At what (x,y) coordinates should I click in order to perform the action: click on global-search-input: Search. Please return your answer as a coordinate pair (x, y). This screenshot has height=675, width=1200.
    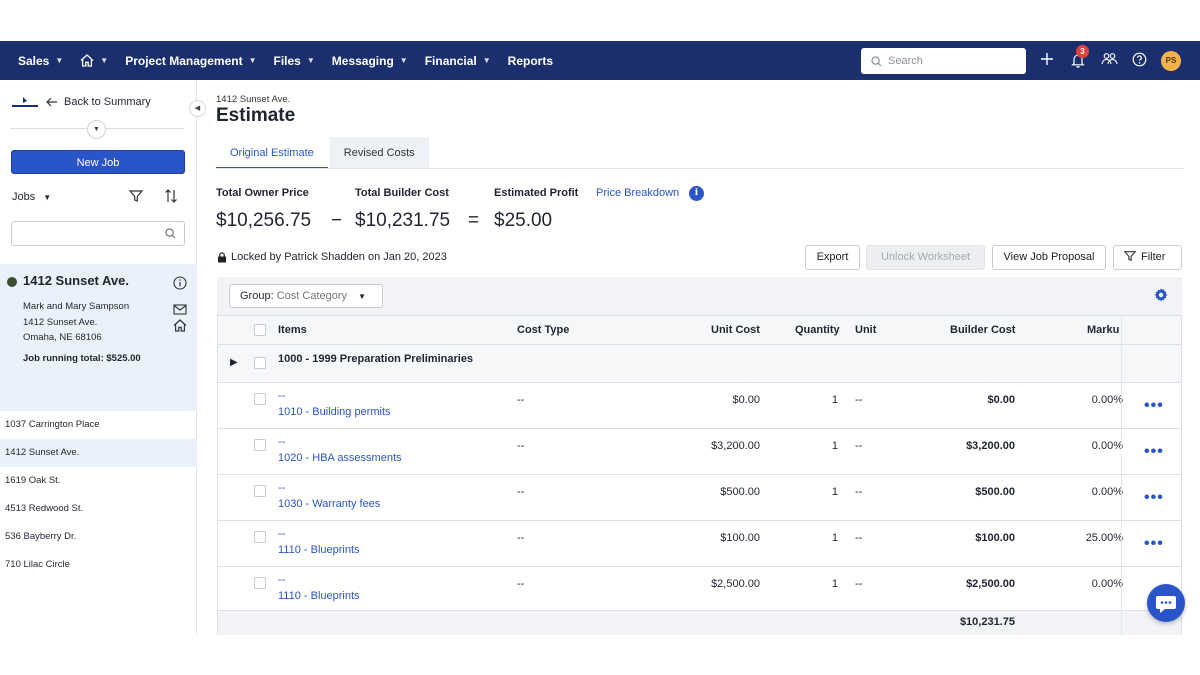
    Looking at the image, I should click on (943, 61).